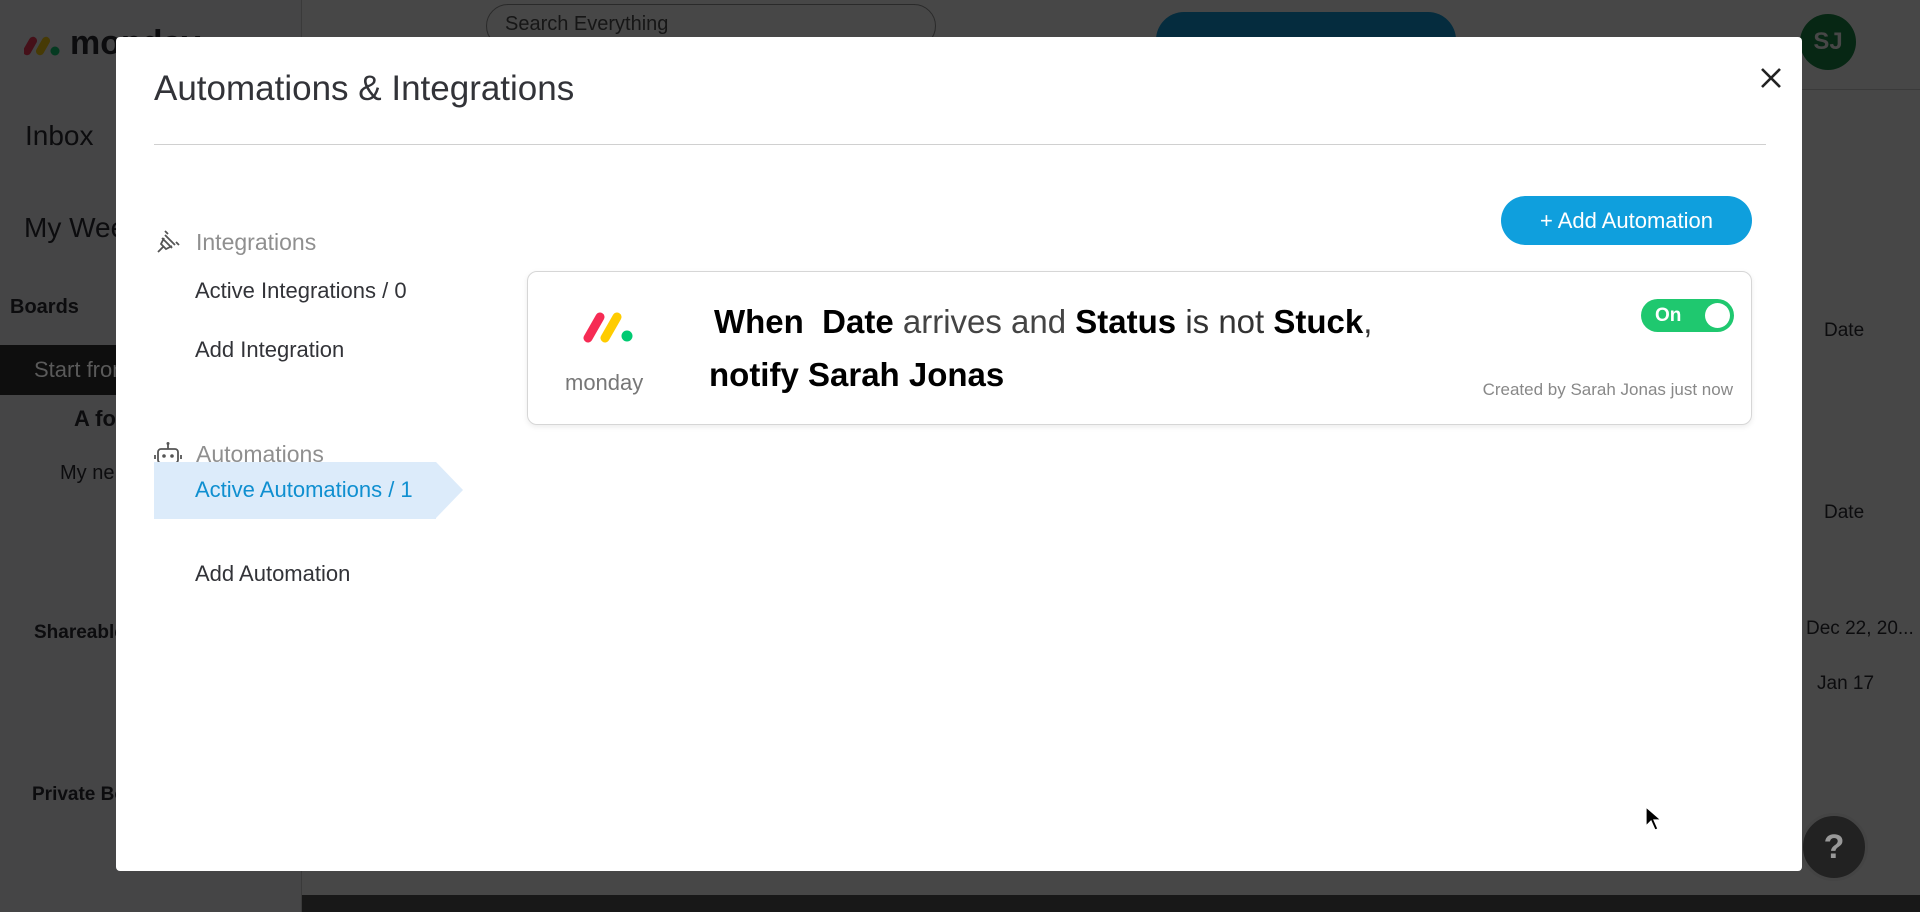  Describe the element at coordinates (269, 350) in the screenshot. I see `nav-add-integration: Add Integration` at that location.